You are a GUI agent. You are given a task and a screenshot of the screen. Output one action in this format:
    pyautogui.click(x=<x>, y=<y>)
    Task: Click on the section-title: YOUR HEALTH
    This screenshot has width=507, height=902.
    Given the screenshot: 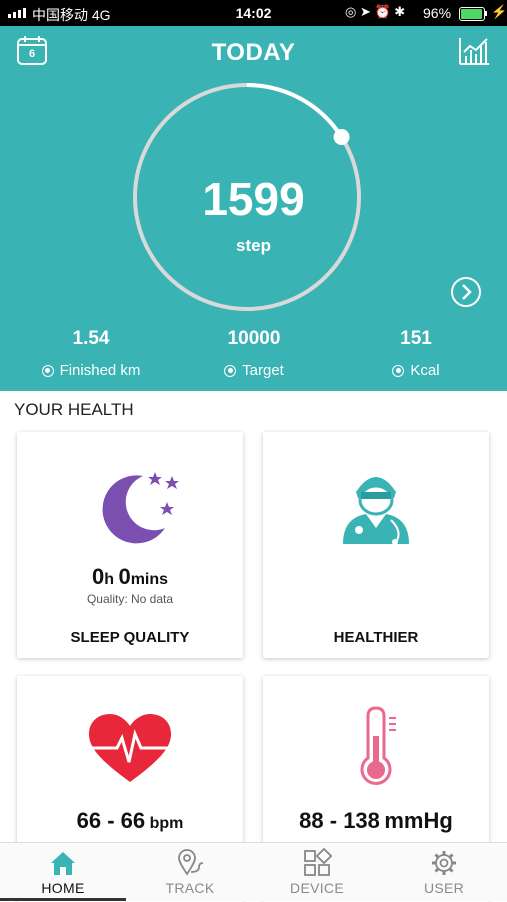 What is the action you would take?
    pyautogui.click(x=74, y=409)
    